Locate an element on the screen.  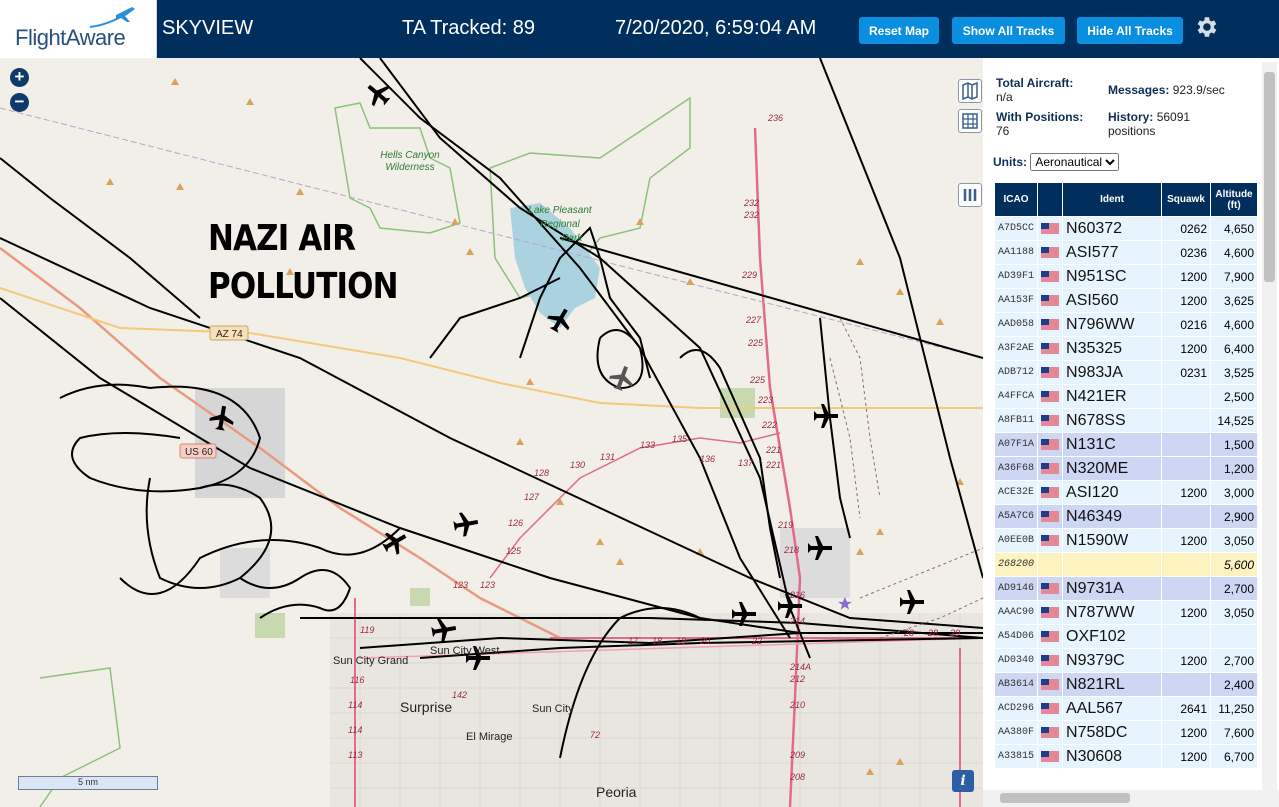
route-number-label: 236 is located at coordinates (775, 118).